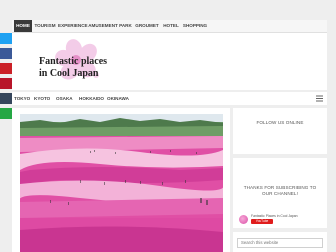 The image size is (336, 252). I want to click on twitter-icon, so click(6, 38).